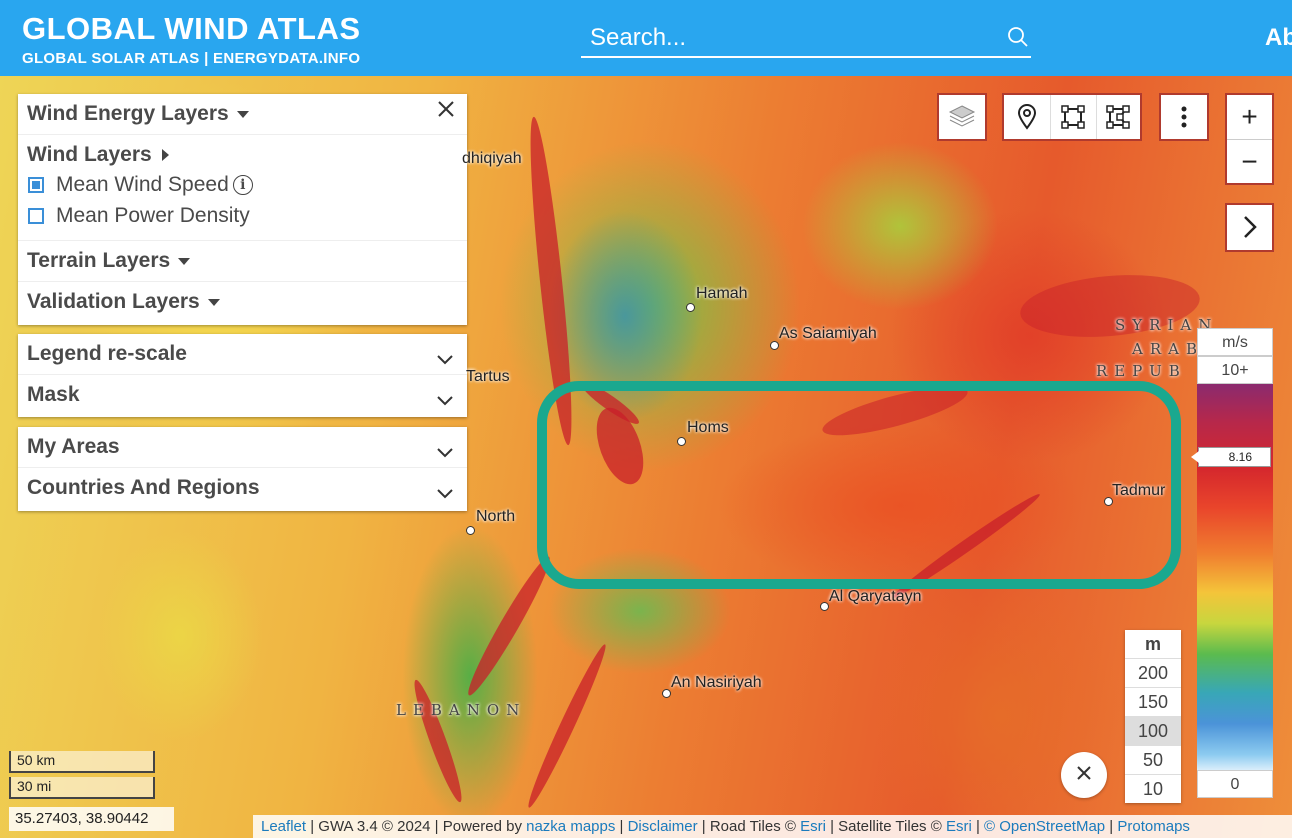  I want to click on expand-panel-button, so click(1249, 227).